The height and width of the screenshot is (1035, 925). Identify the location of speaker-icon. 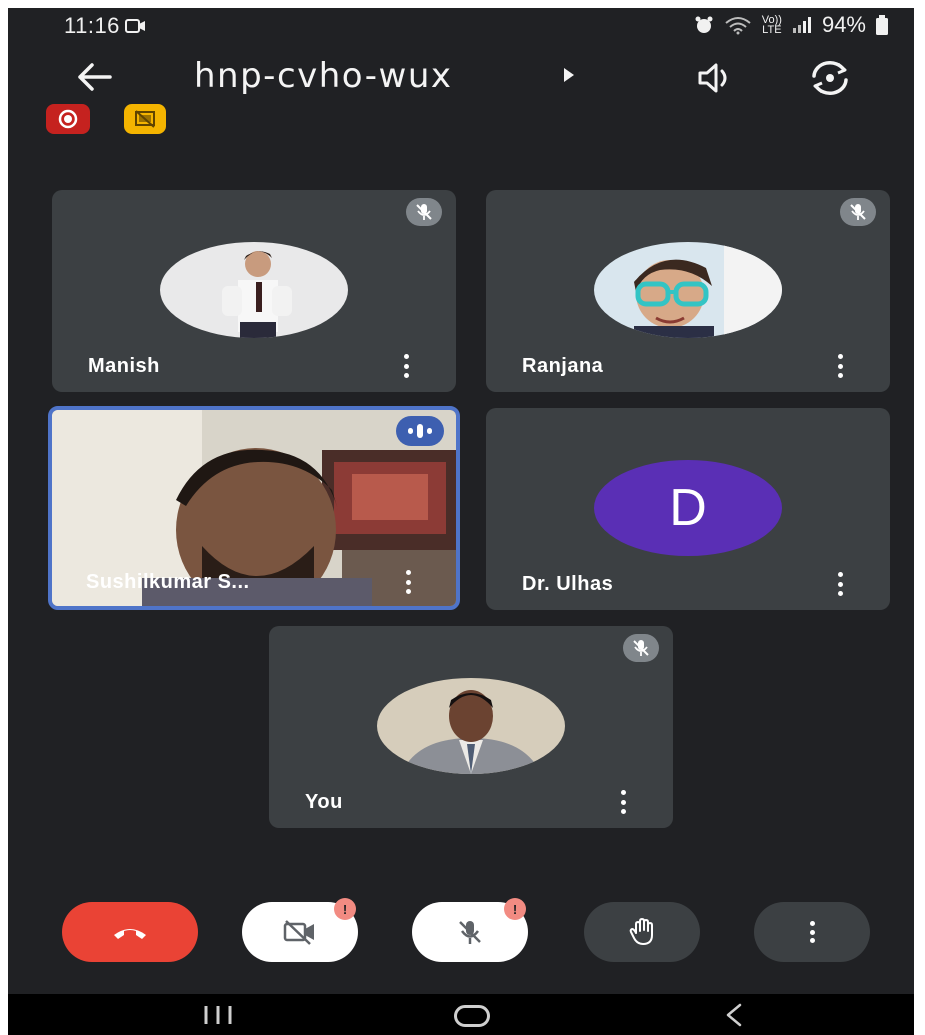
(716, 78).